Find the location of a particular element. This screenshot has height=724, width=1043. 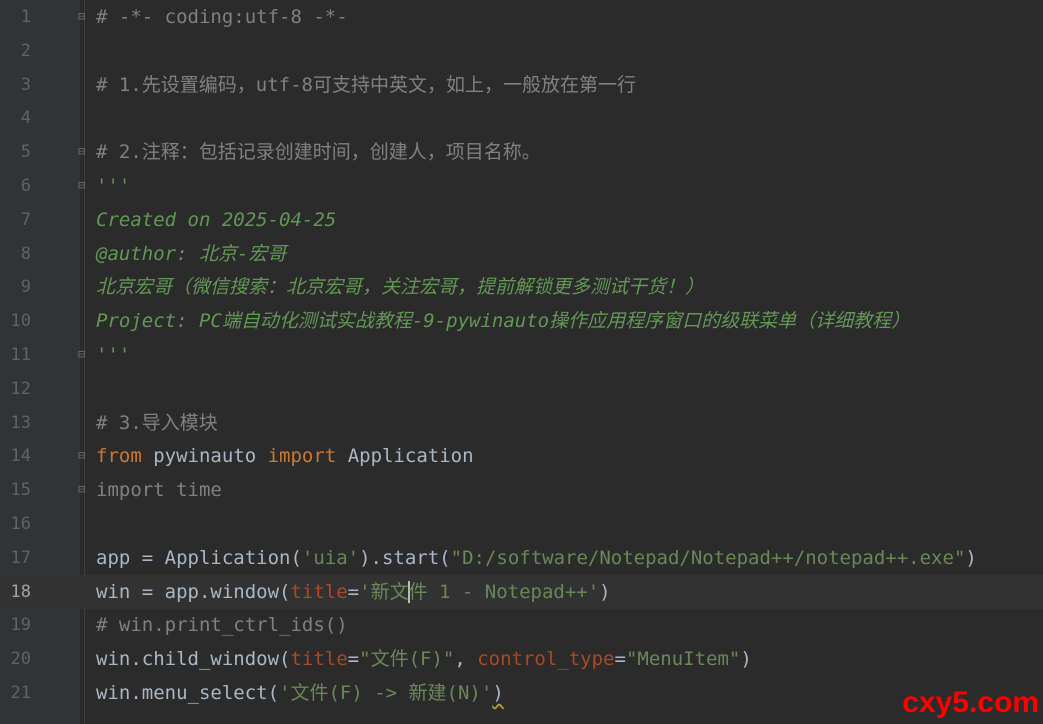

code-token: control_type is located at coordinates (546, 659).